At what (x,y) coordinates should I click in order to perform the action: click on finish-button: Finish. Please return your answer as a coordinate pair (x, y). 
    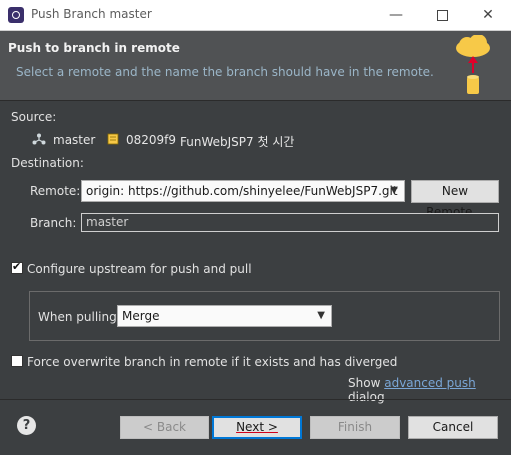
    Looking at the image, I should click on (355, 427).